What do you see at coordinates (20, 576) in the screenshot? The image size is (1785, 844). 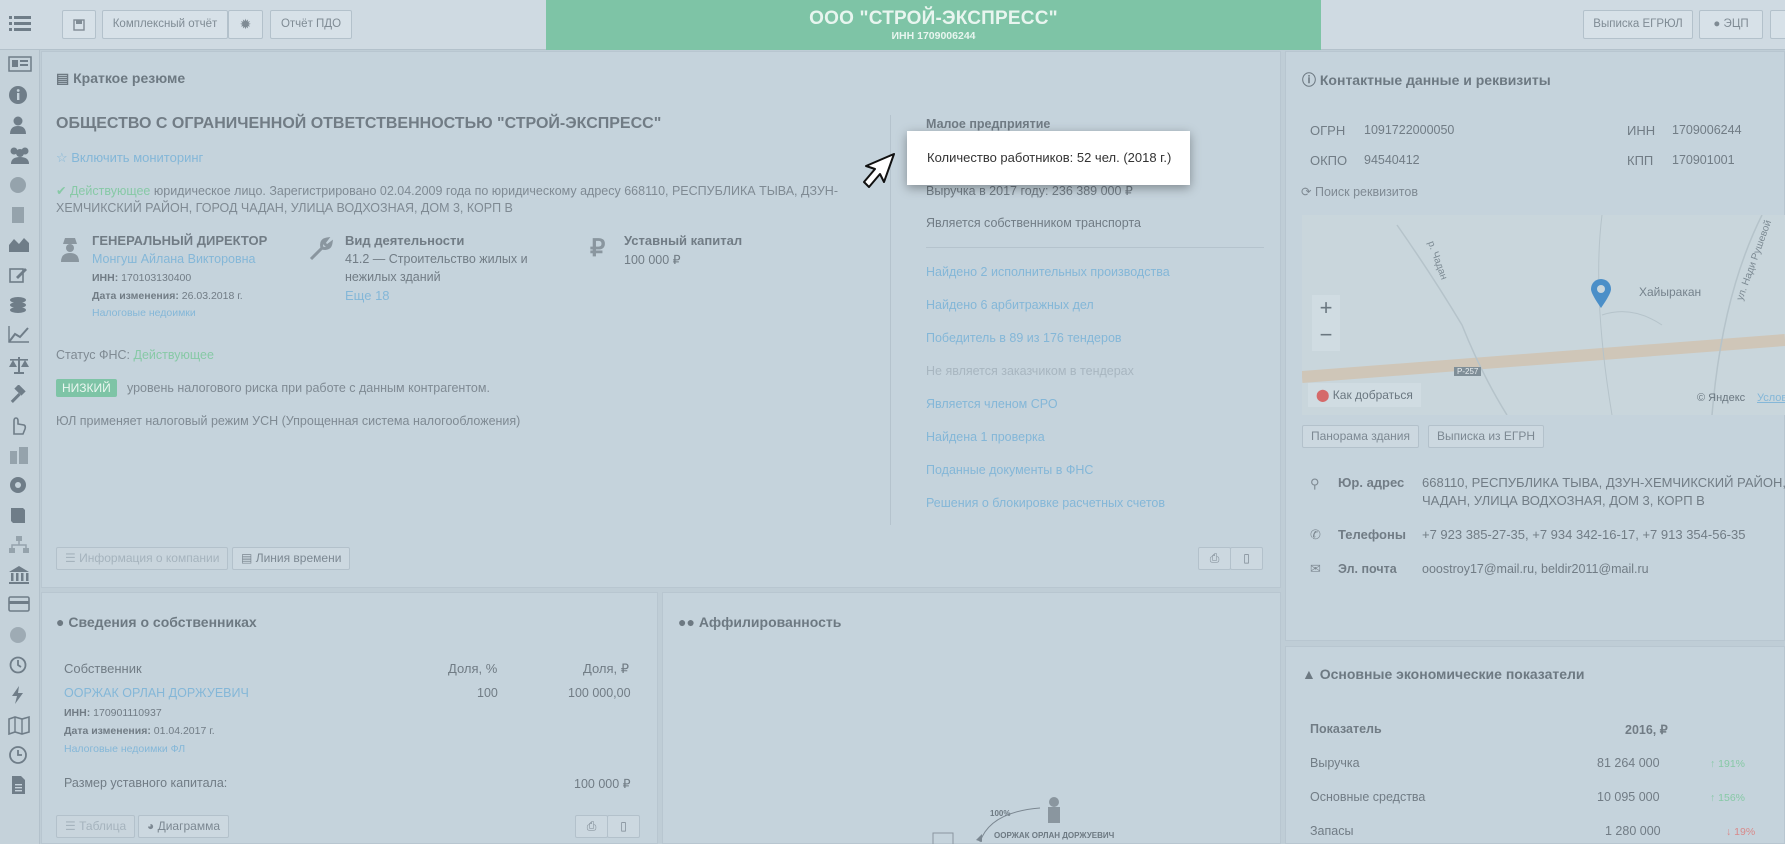 I see `bank-icon` at bounding box center [20, 576].